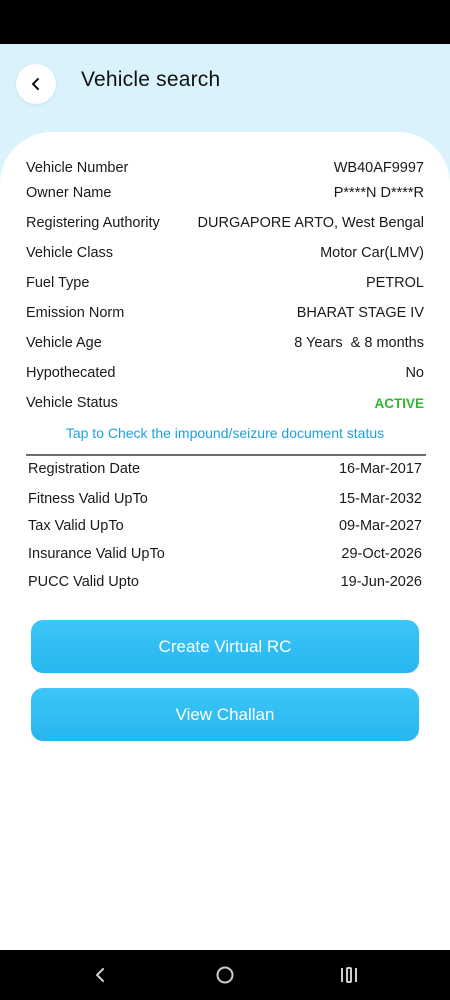 This screenshot has width=450, height=1000. Describe the element at coordinates (359, 343) in the screenshot. I see `detail-value: 8 Years & 8 months` at that location.